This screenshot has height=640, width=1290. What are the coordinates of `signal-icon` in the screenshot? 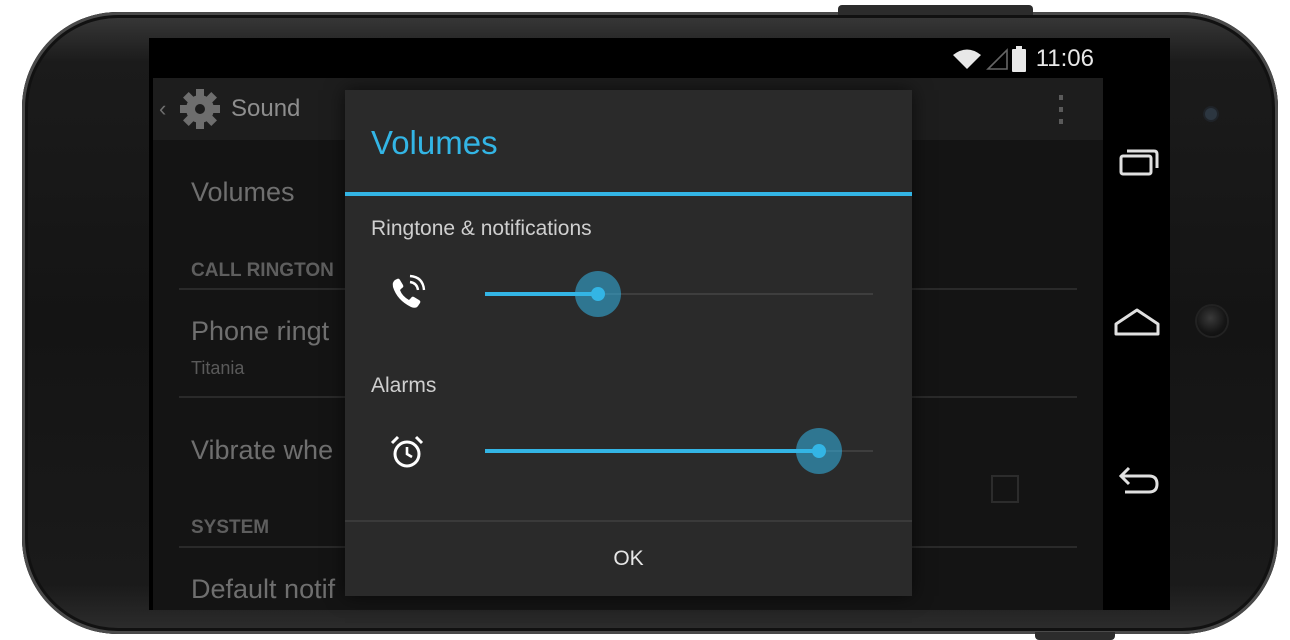 It's located at (996, 59).